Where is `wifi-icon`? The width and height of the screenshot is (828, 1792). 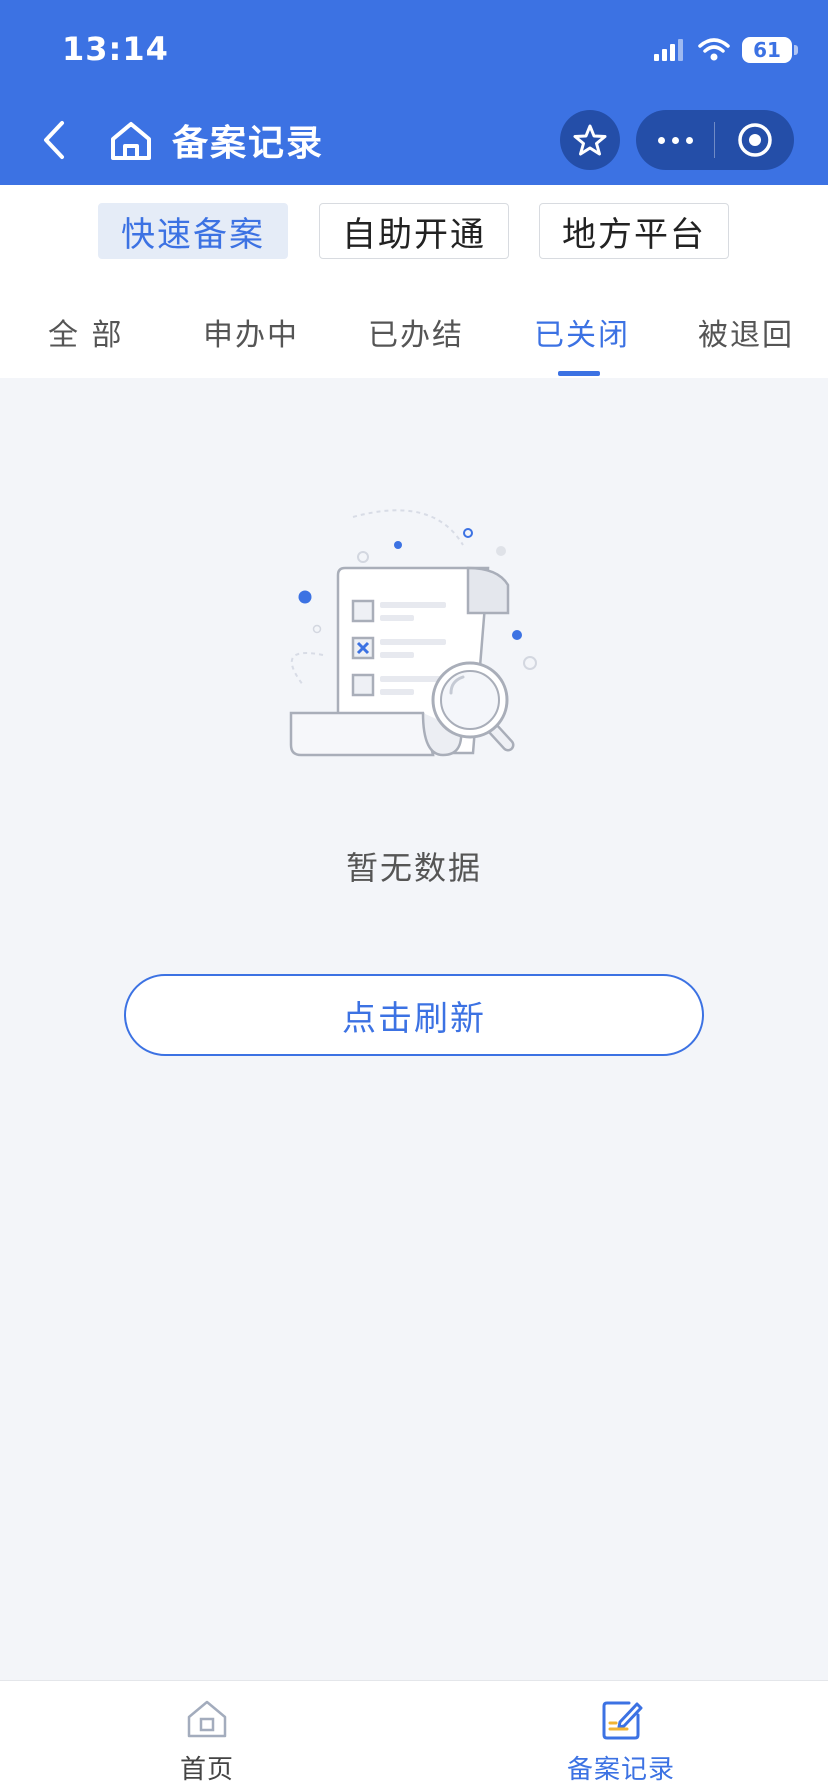 wifi-icon is located at coordinates (714, 49).